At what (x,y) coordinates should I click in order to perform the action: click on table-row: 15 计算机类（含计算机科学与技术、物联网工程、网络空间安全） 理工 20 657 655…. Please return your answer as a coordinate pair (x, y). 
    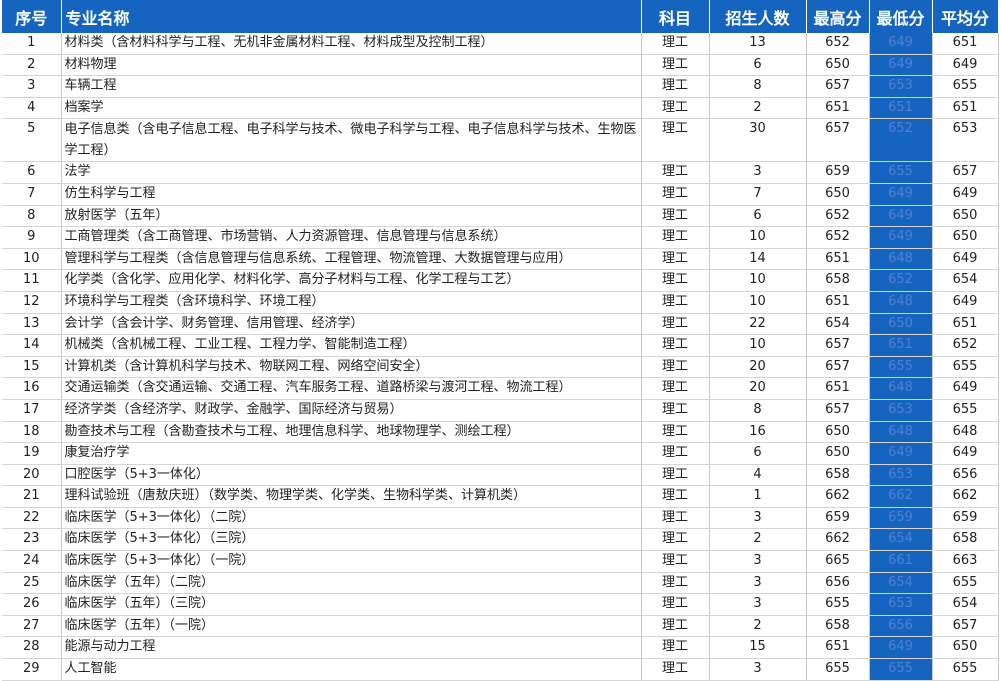
    Looking at the image, I should click on (500, 367).